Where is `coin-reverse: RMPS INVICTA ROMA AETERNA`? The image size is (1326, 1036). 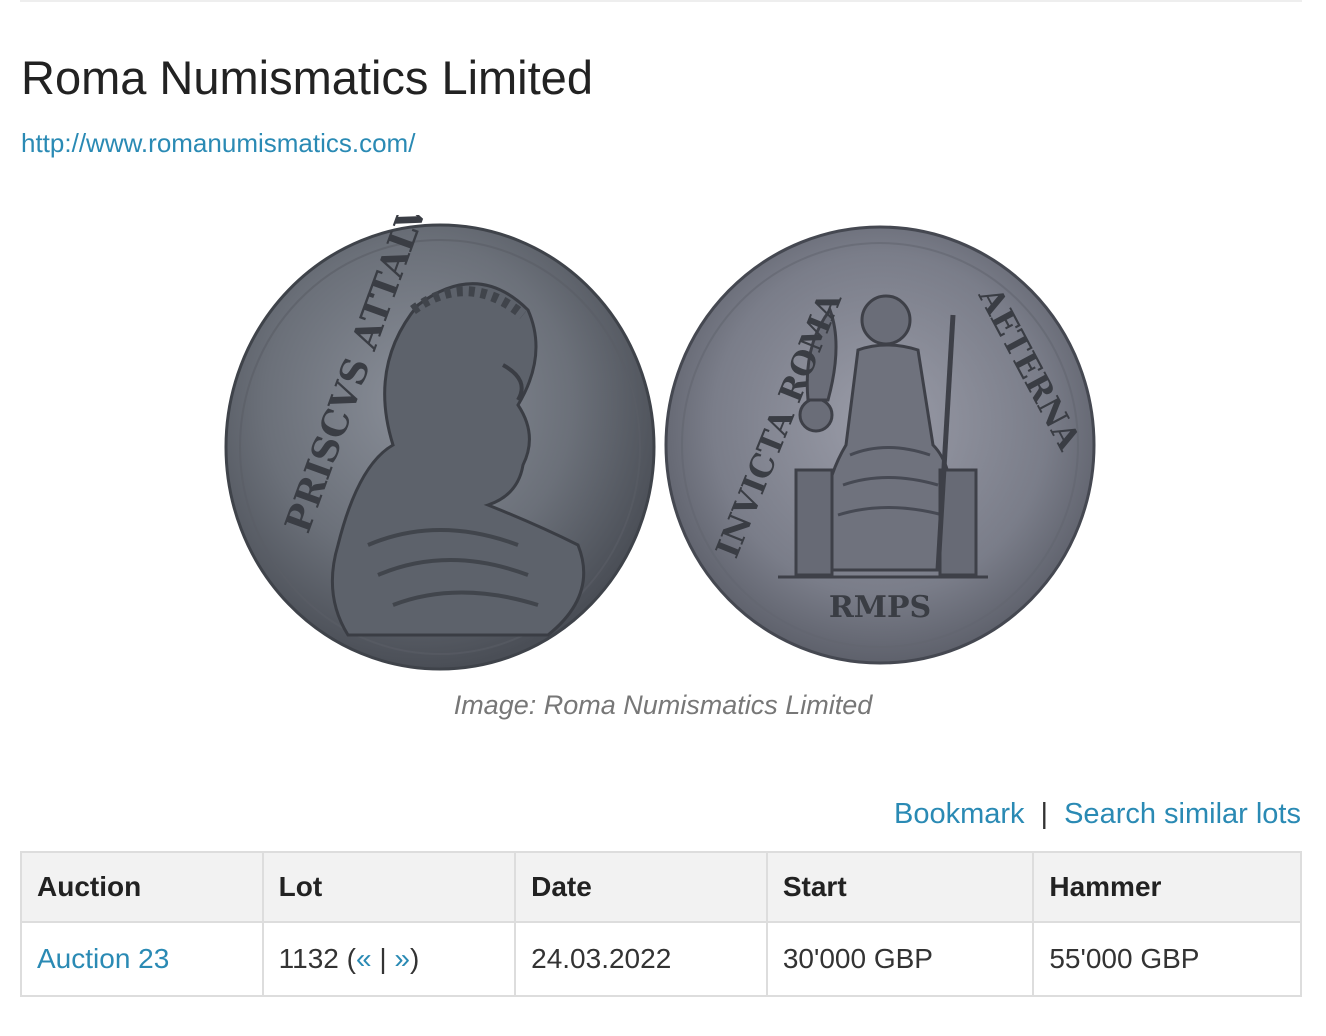
coin-reverse: RMPS INVICTA ROMA AETERNA is located at coordinates (880, 445).